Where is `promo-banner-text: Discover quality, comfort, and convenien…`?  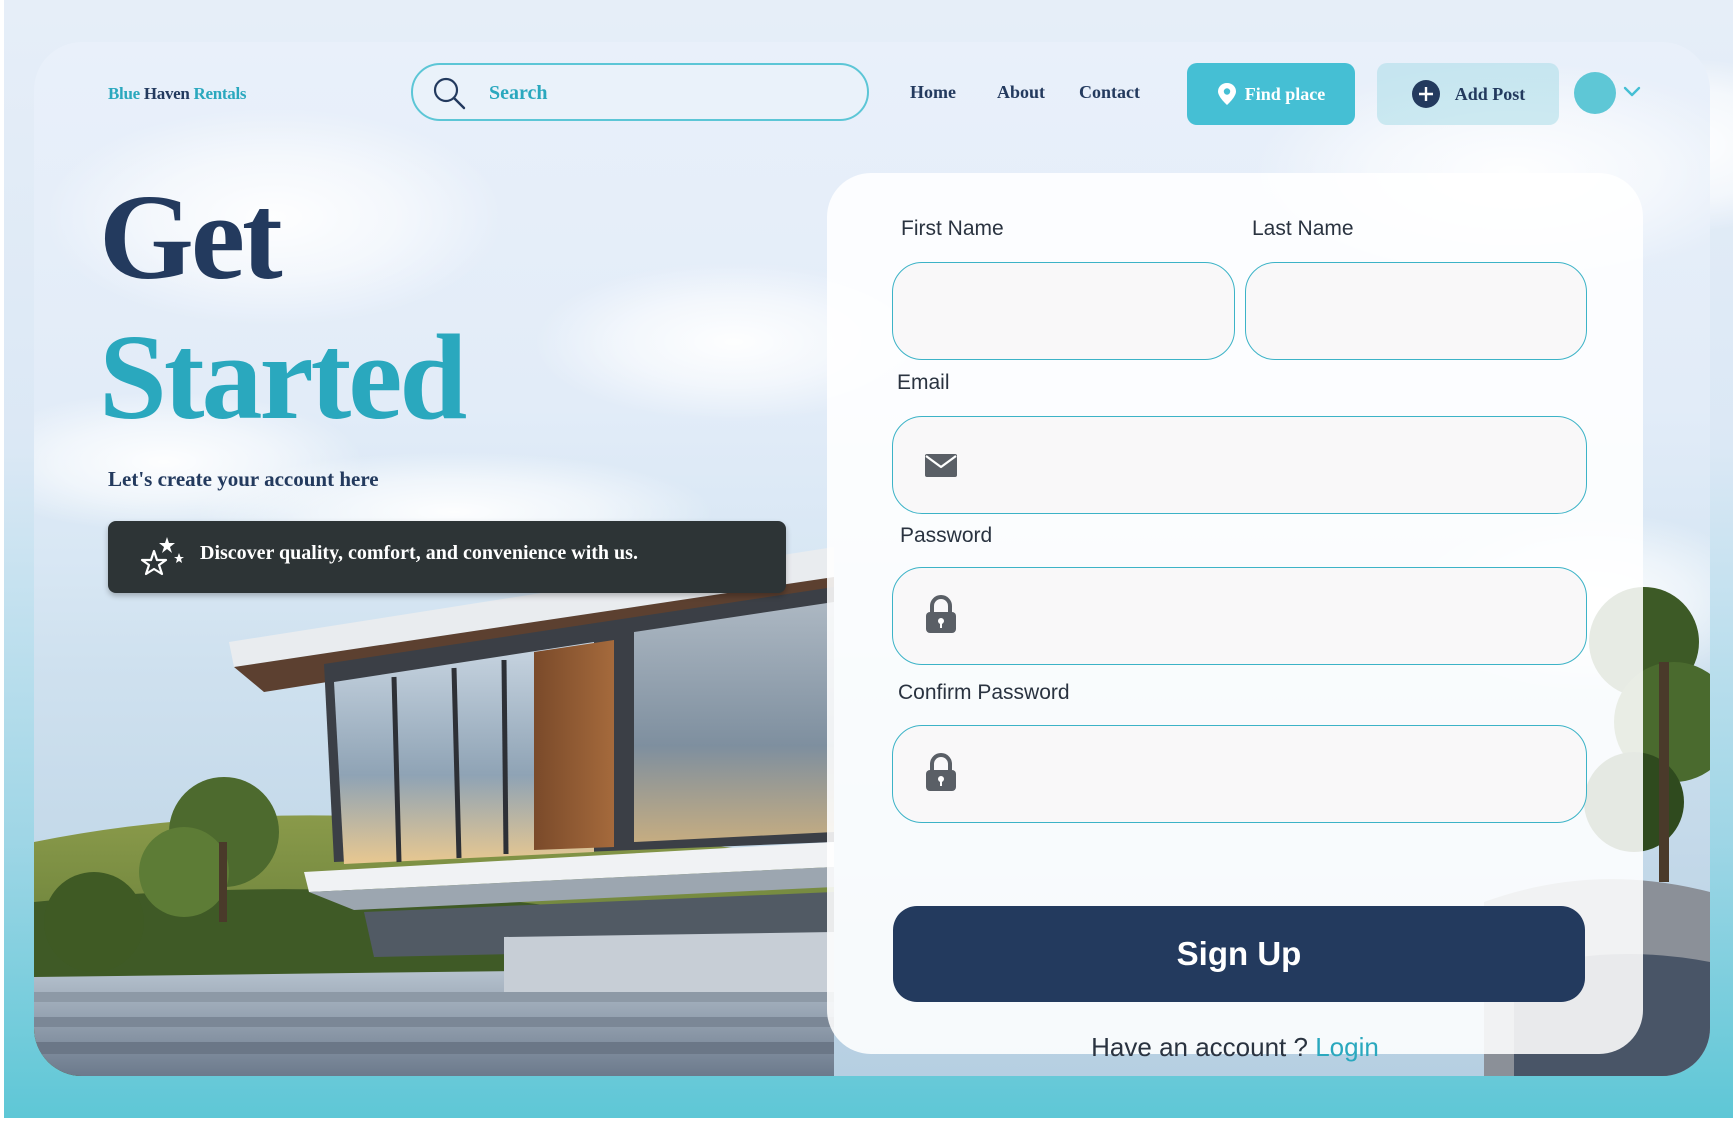
promo-banner-text: Discover quality, comfort, and convenien… is located at coordinates (419, 553).